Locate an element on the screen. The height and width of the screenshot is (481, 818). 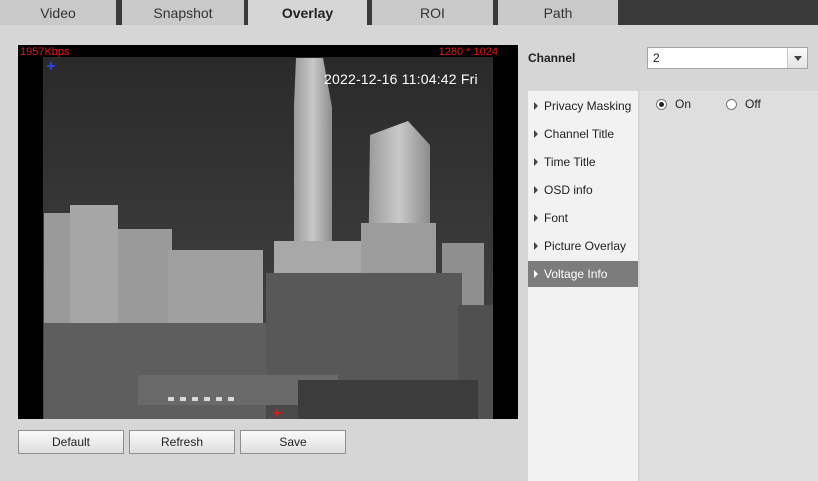
default-button: Default is located at coordinates (71, 442).